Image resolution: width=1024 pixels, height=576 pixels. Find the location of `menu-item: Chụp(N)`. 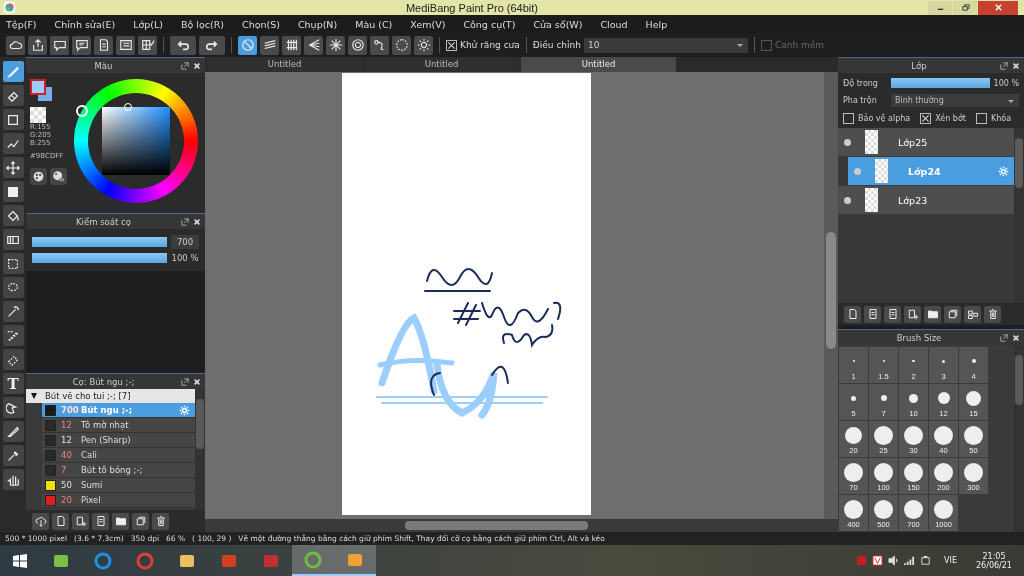

menu-item: Chụp(N) is located at coordinates (317, 24).